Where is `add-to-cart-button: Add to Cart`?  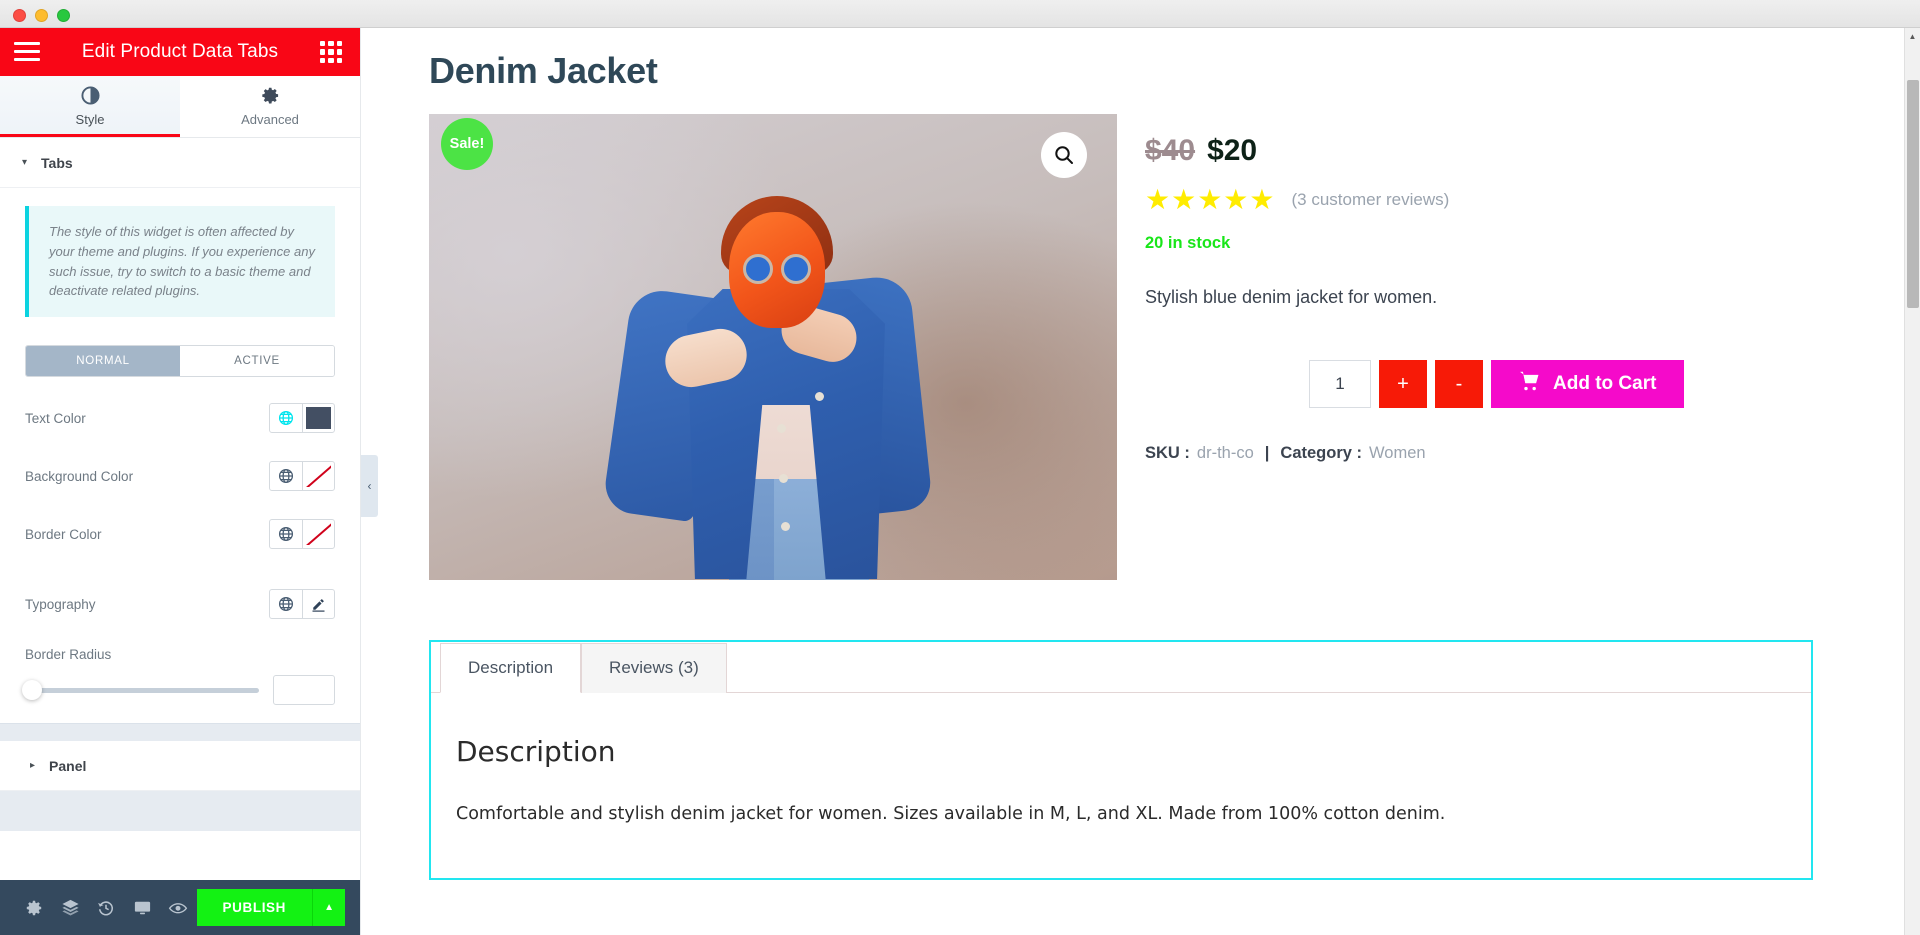
add-to-cart-button: Add to Cart is located at coordinates (1588, 384).